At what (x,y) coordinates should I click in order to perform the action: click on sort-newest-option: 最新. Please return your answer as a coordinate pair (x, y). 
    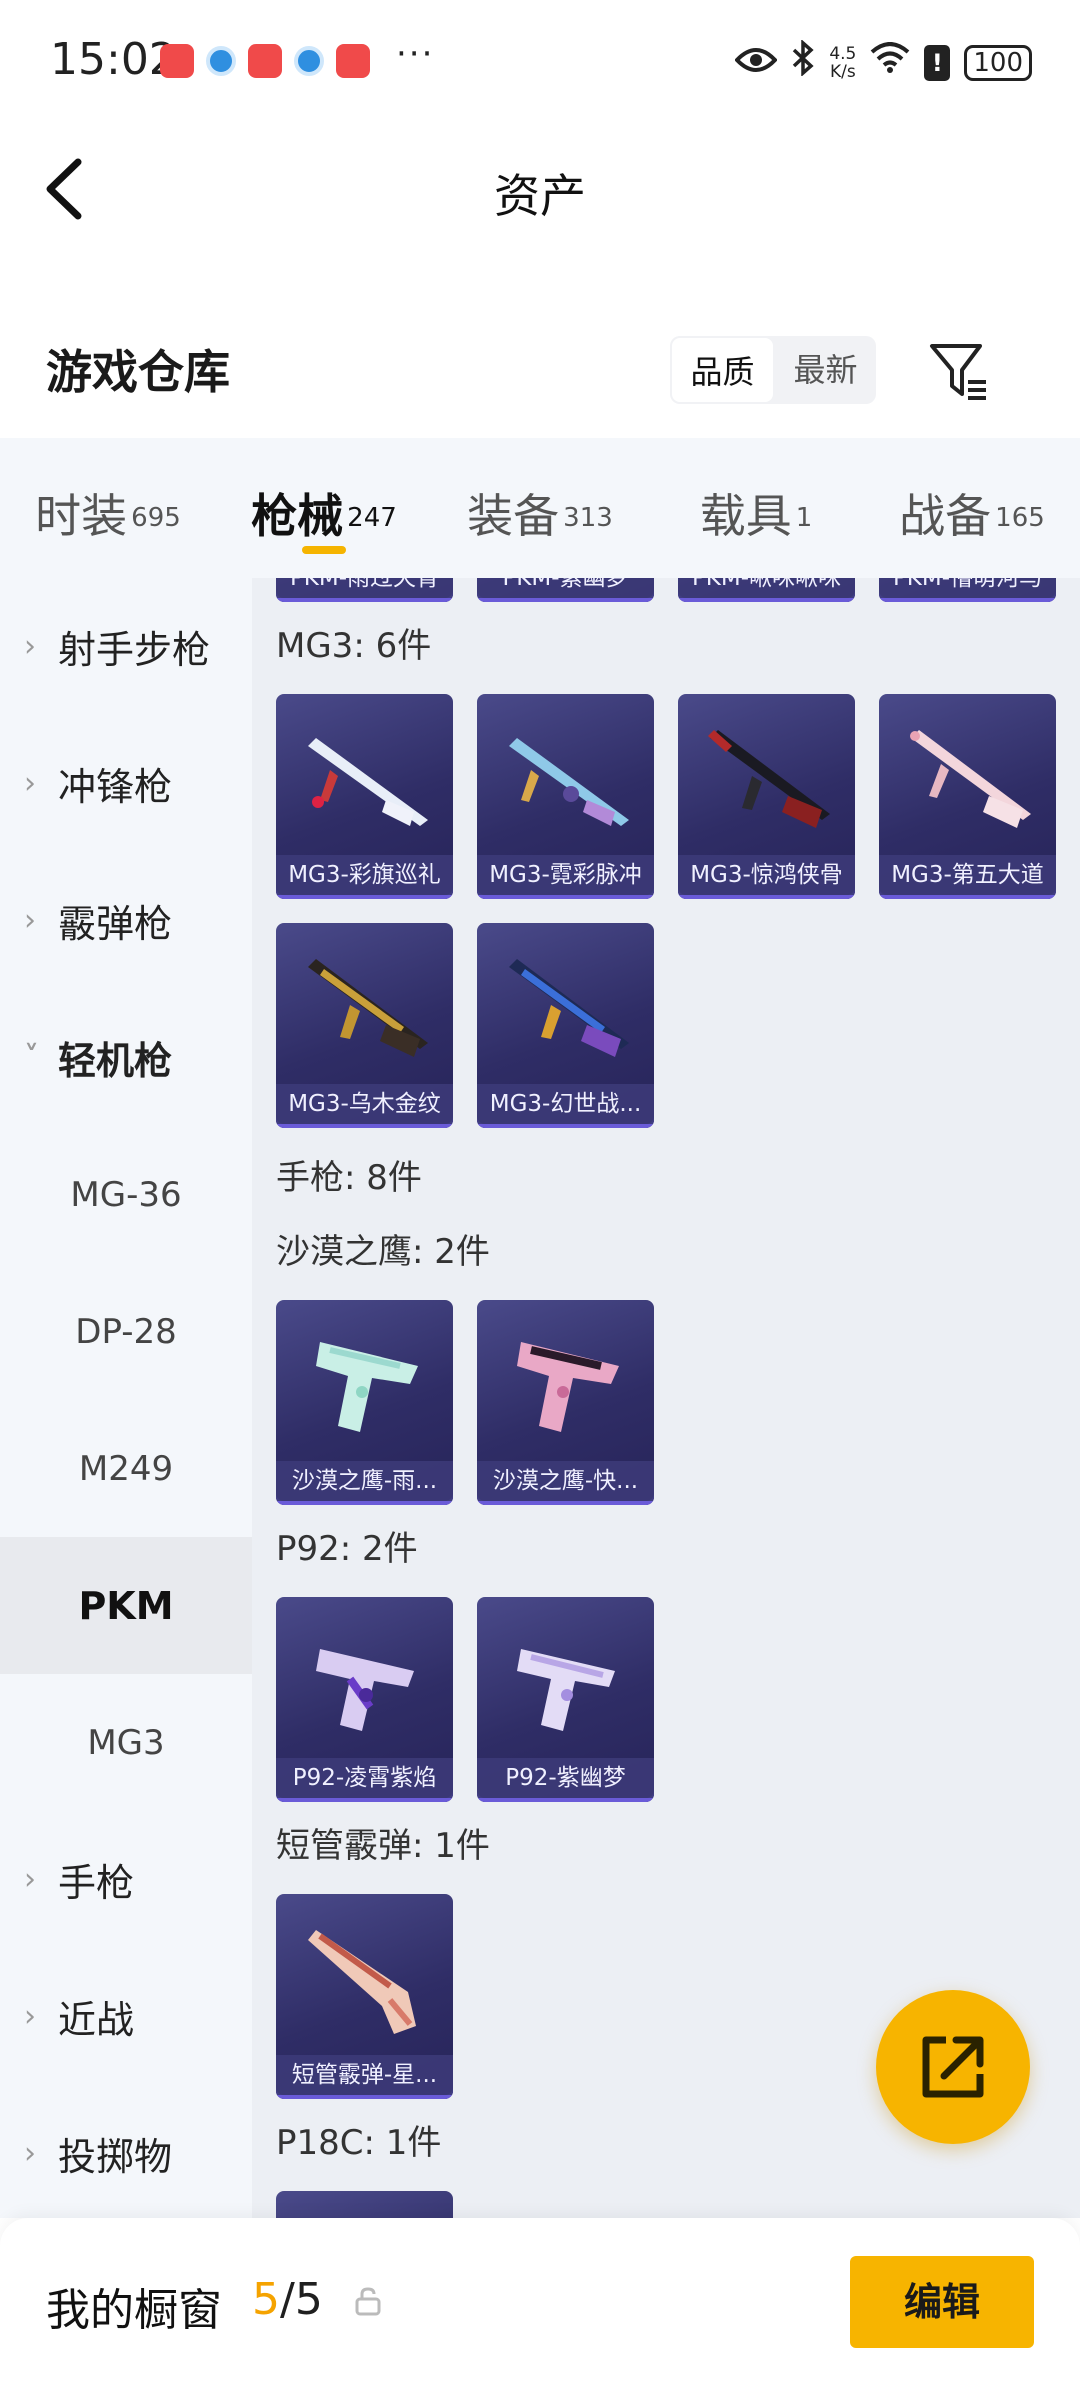
    Looking at the image, I should click on (825, 370).